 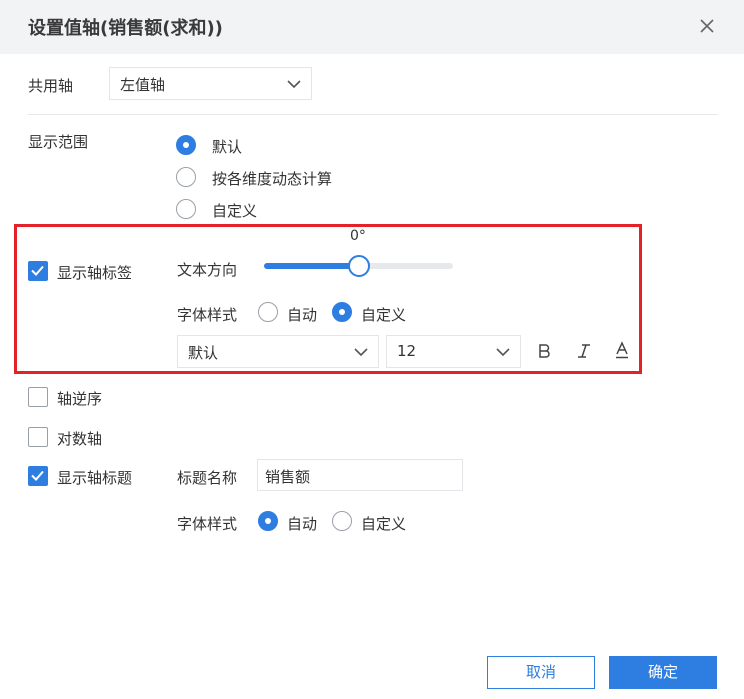 I want to click on shared-axis-label: 共用轴, so click(x=51, y=86).